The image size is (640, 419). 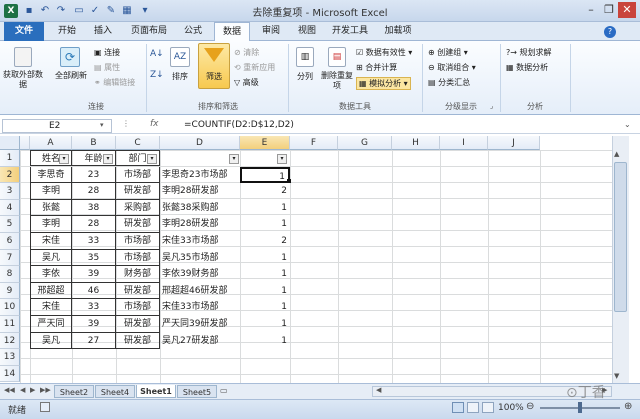 I want to click on text-to-columns-button: 分列, so click(x=305, y=77).